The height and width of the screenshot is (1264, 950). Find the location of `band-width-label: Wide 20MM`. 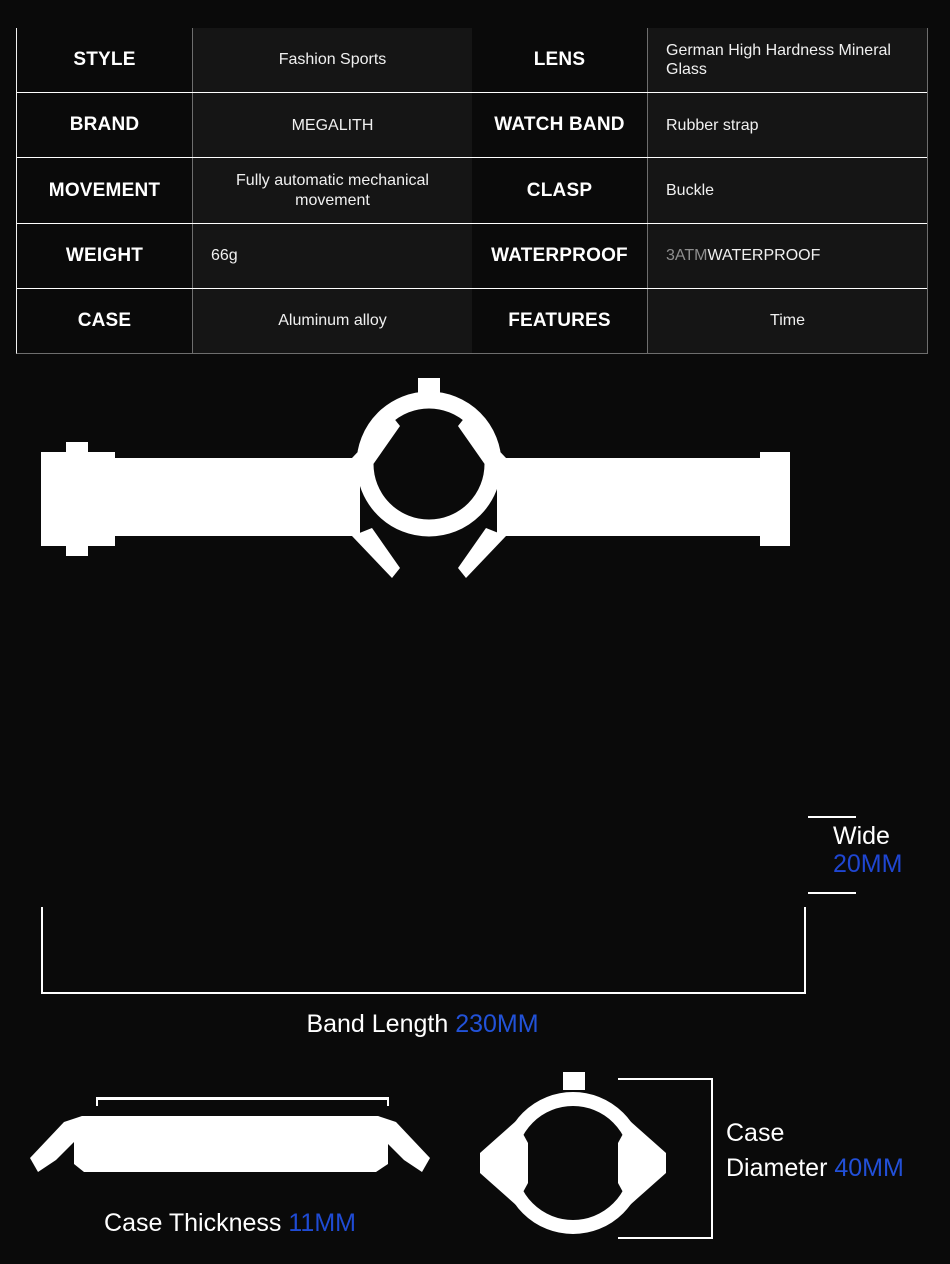

band-width-label: Wide 20MM is located at coordinates (890, 850).